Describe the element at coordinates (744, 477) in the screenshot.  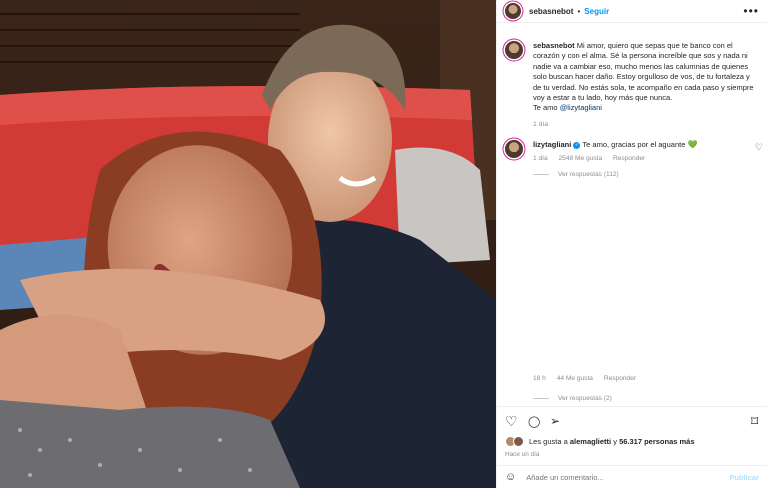
I see `publish-button: Publicar` at that location.